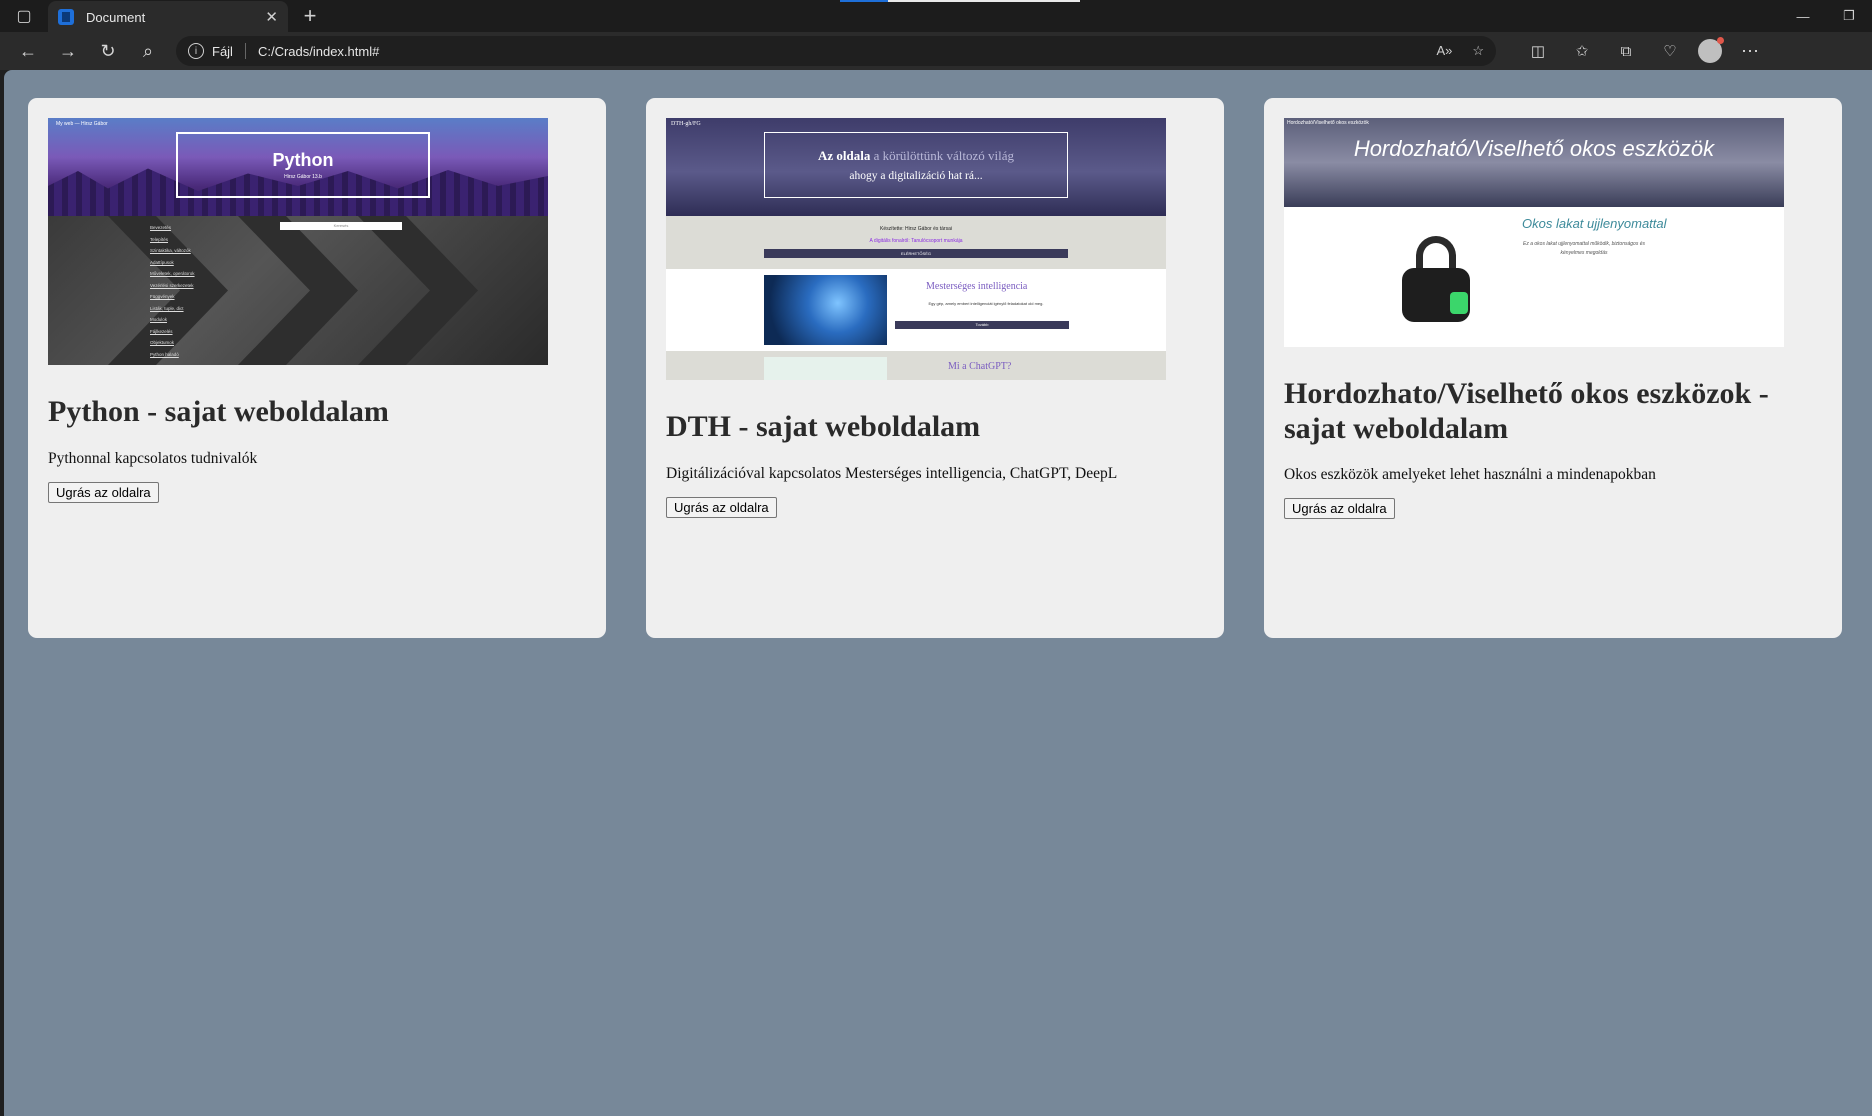 This screenshot has width=1872, height=1116. I want to click on preview-tag: DTH-gh/FG, so click(686, 124).